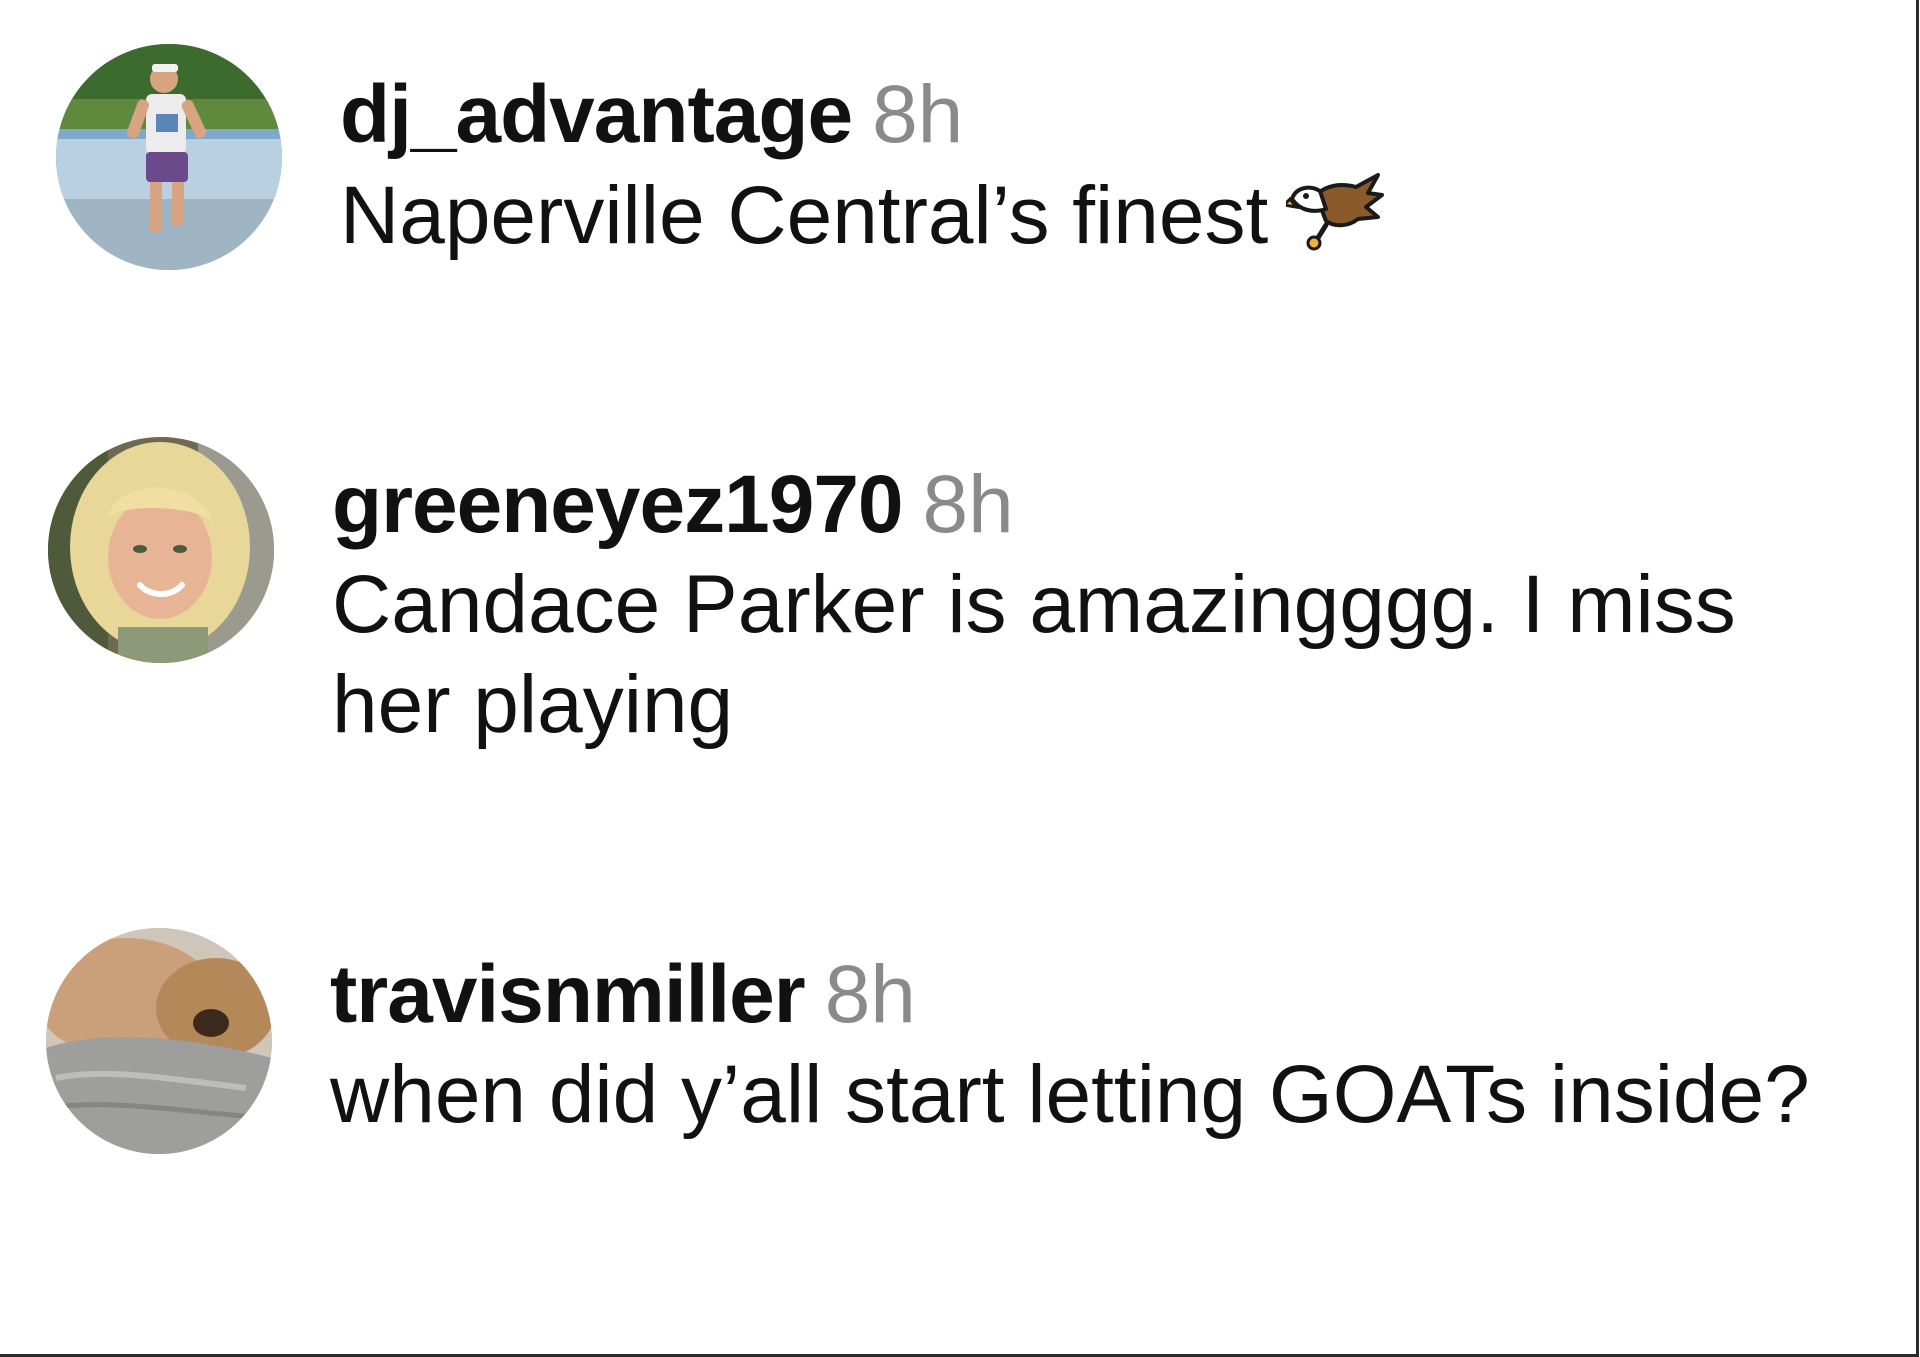  I want to click on username-link: dj_advantage, so click(596, 114).